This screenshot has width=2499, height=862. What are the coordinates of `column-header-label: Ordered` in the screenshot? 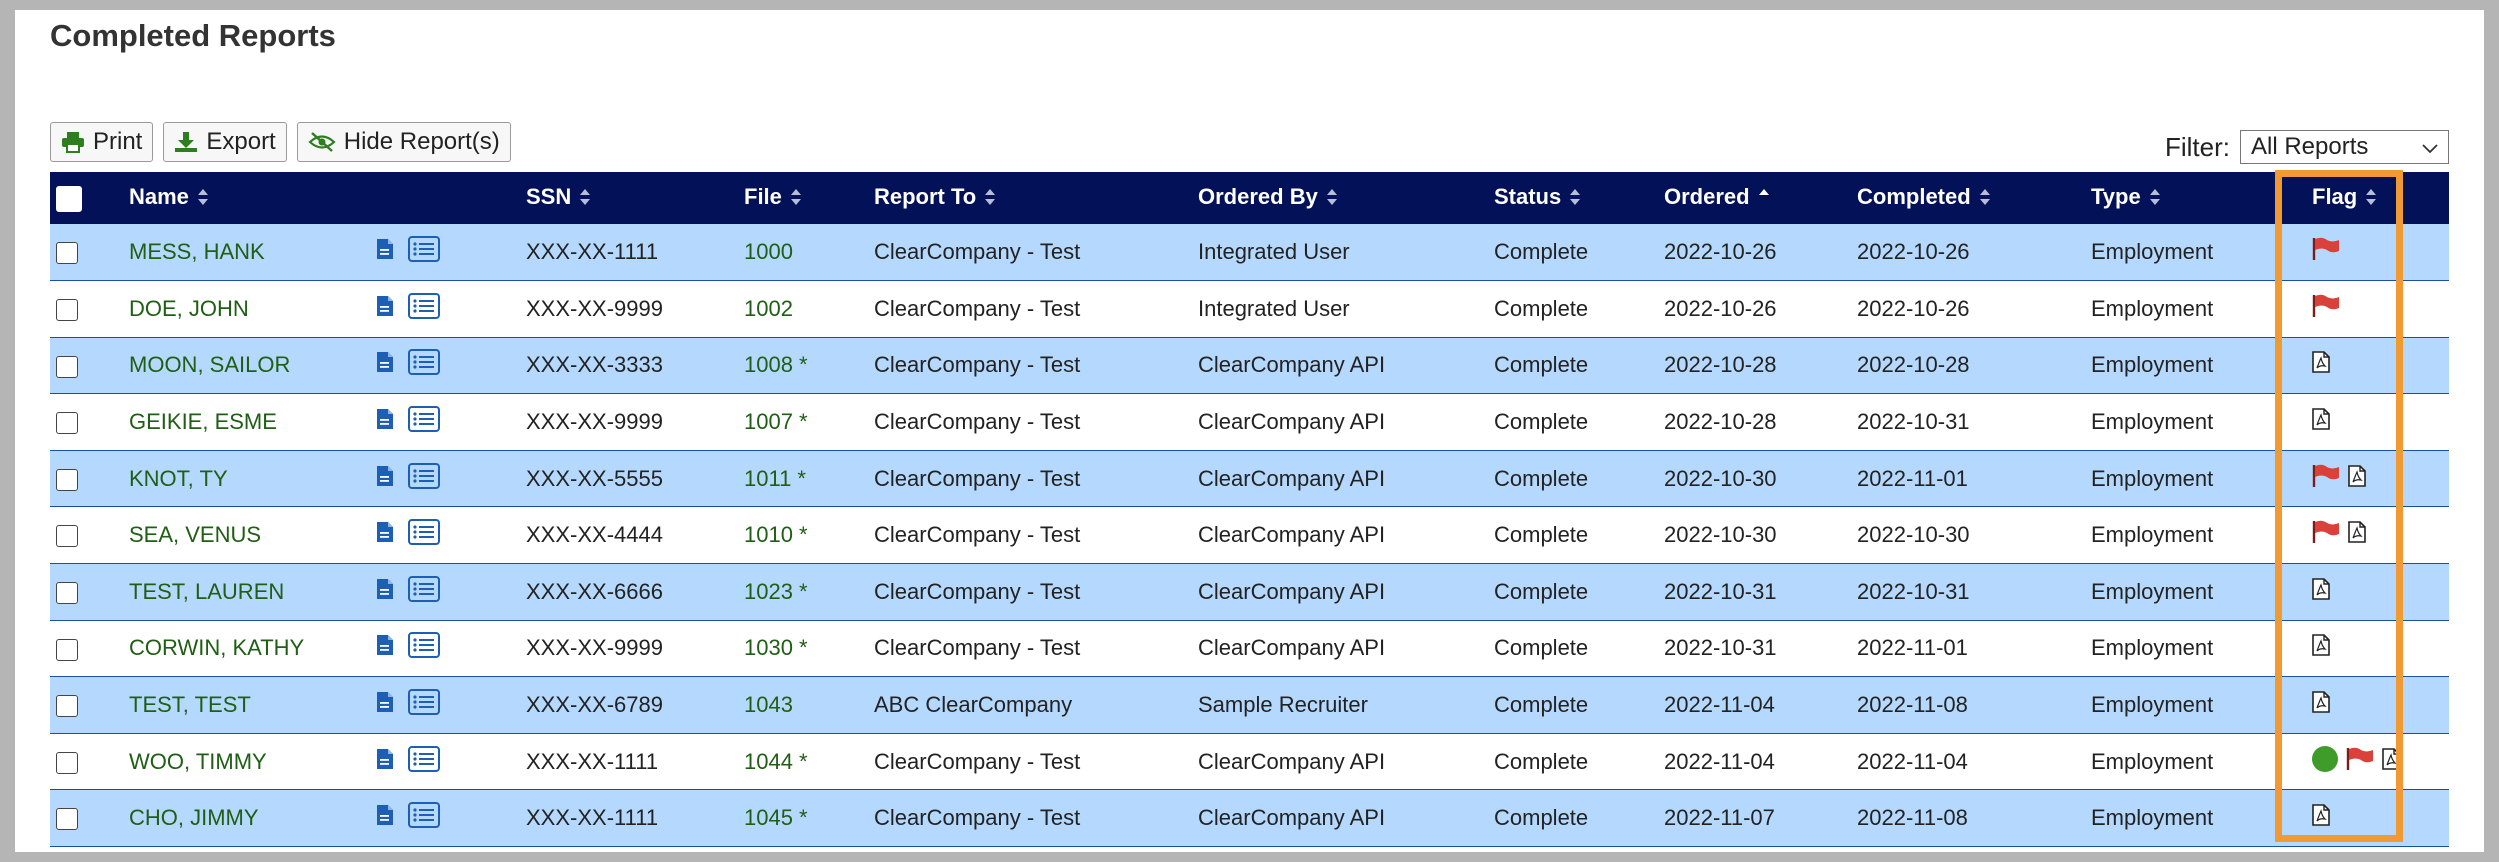 It's located at (1707, 197).